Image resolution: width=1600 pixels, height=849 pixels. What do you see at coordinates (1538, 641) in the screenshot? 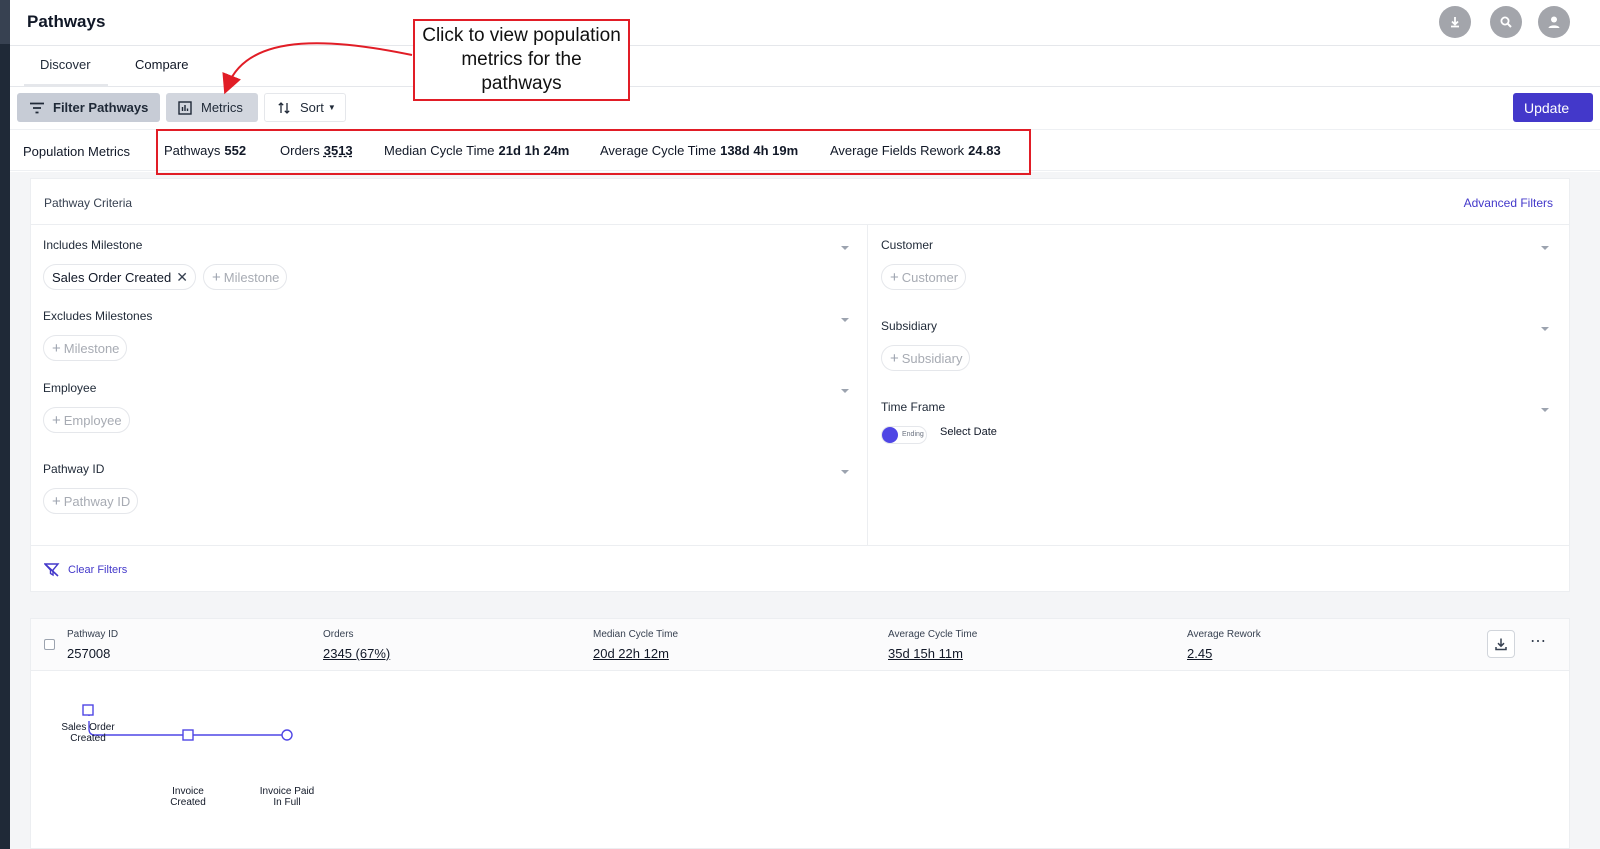
I see `more-options-icon: ⋯` at bounding box center [1538, 641].